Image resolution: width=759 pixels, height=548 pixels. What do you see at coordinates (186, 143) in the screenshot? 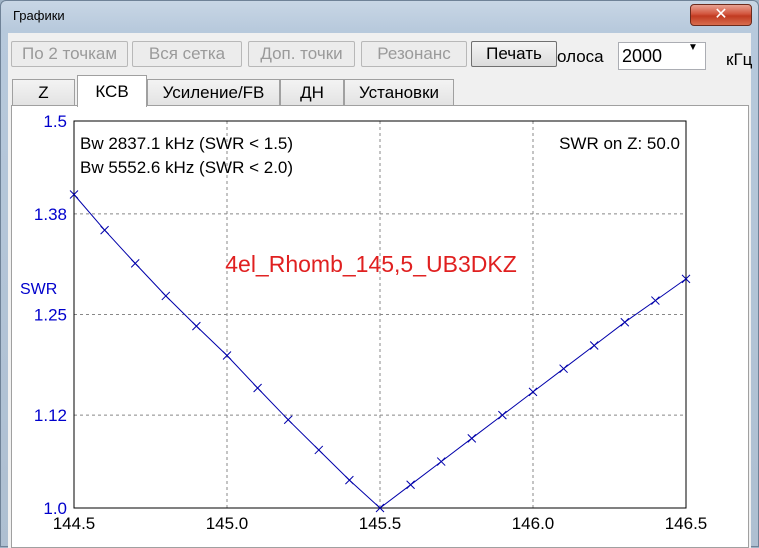
I see `bandwidth-annotation-1: Bw 2837.1 kHz (SWR < 1.5)` at bounding box center [186, 143].